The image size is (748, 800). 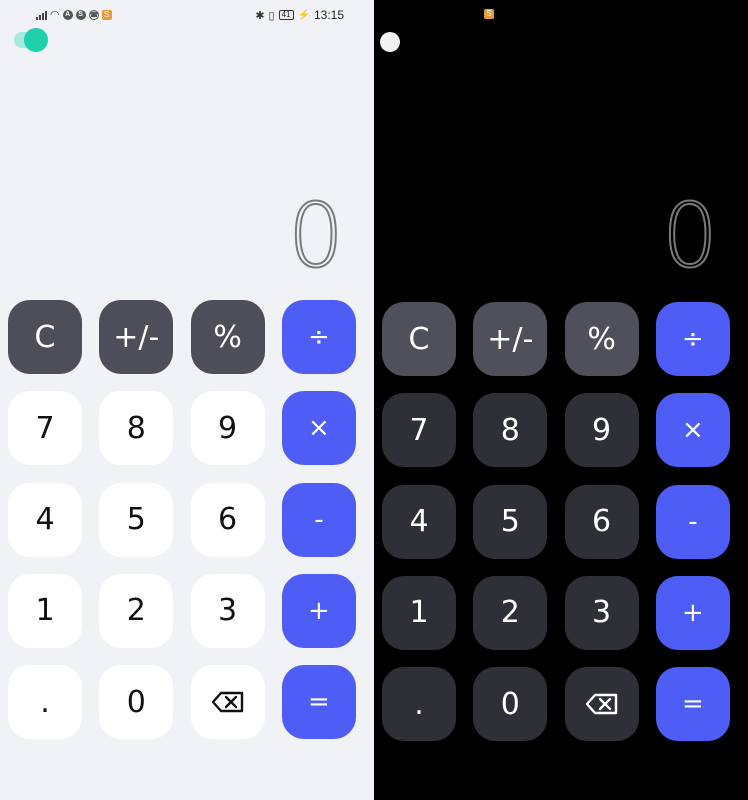 I want to click on status-time: 13:15, so click(x=328, y=15).